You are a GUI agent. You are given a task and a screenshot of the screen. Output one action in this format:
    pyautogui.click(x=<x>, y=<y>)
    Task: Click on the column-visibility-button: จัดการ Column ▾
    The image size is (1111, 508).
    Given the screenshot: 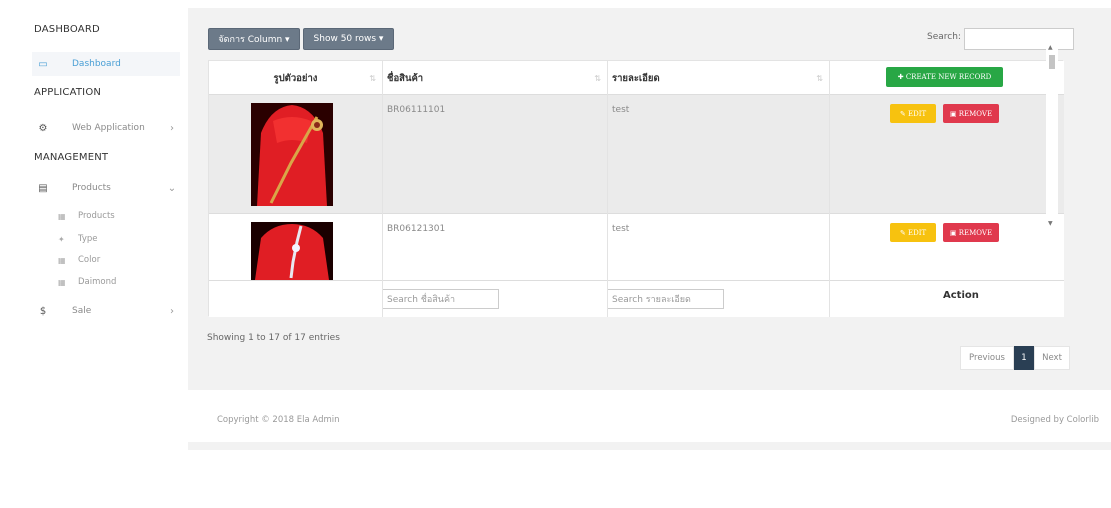 What is the action you would take?
    pyautogui.click(x=254, y=39)
    